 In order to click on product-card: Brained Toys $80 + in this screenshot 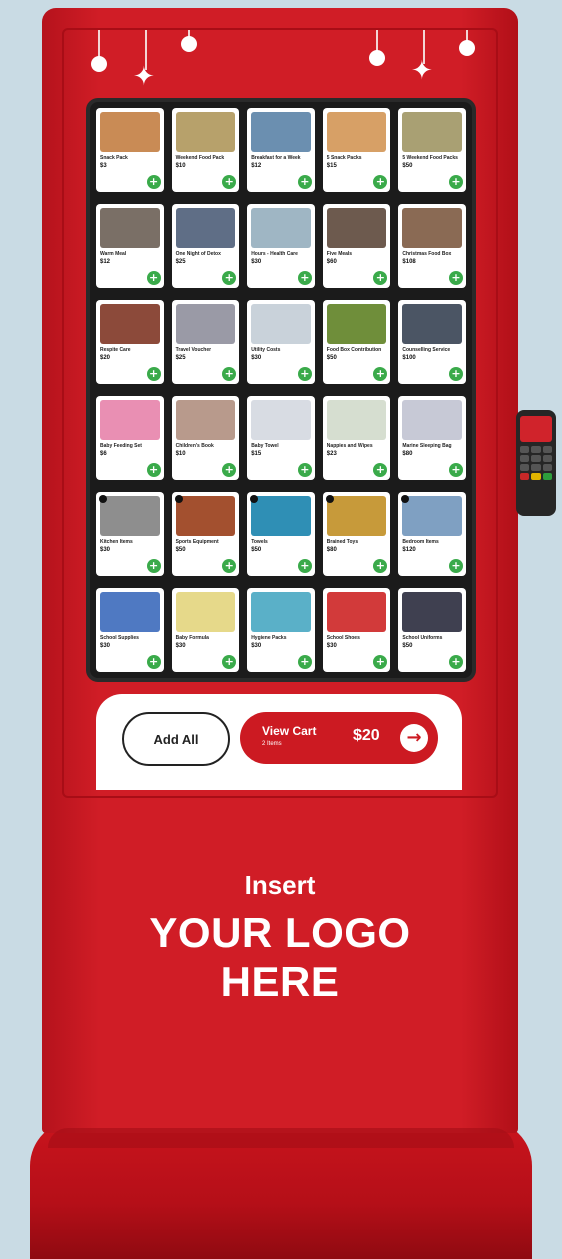, I will do `click(356, 534)`.